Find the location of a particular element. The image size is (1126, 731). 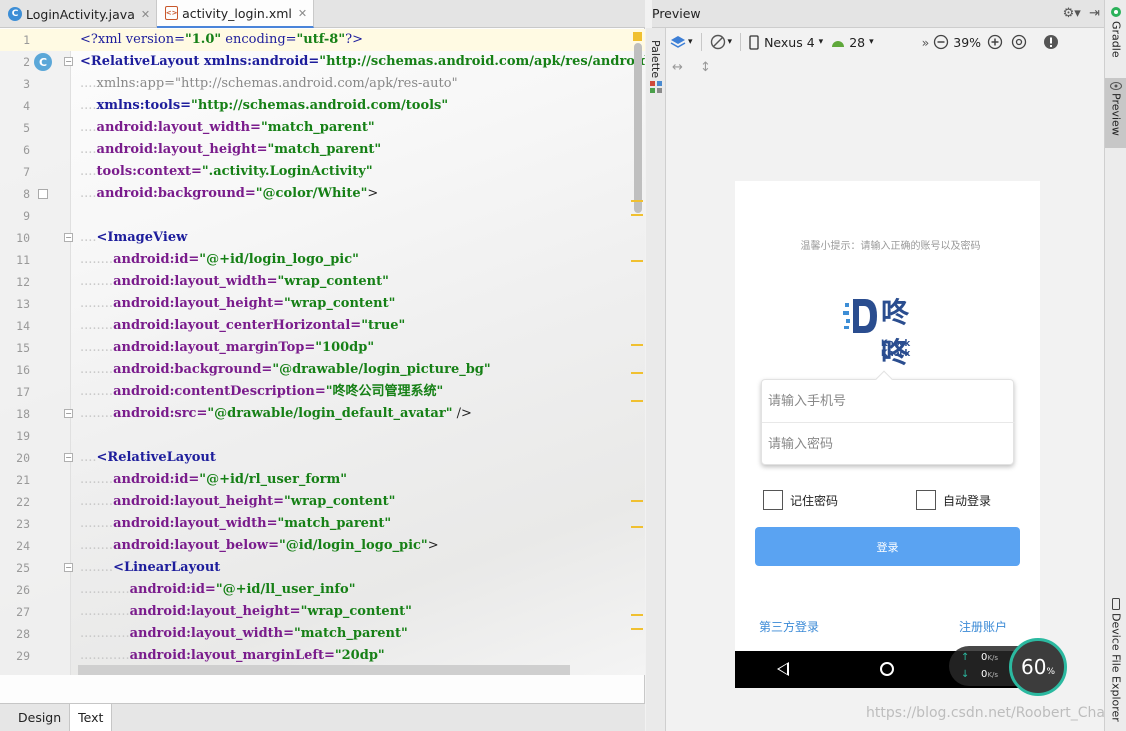

tab-login-activity-java: C LoginActivity.java ✕ is located at coordinates (79, 14).